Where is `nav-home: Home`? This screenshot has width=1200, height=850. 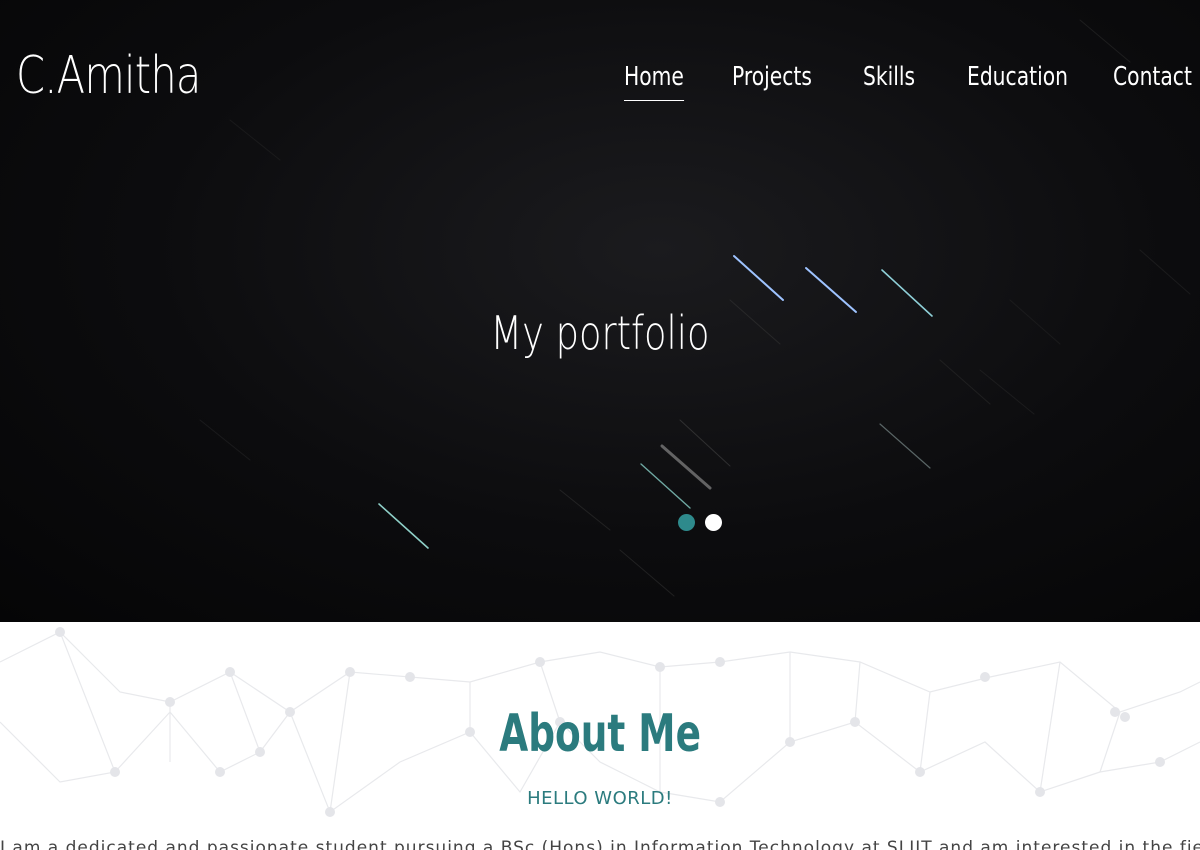 nav-home: Home is located at coordinates (654, 81).